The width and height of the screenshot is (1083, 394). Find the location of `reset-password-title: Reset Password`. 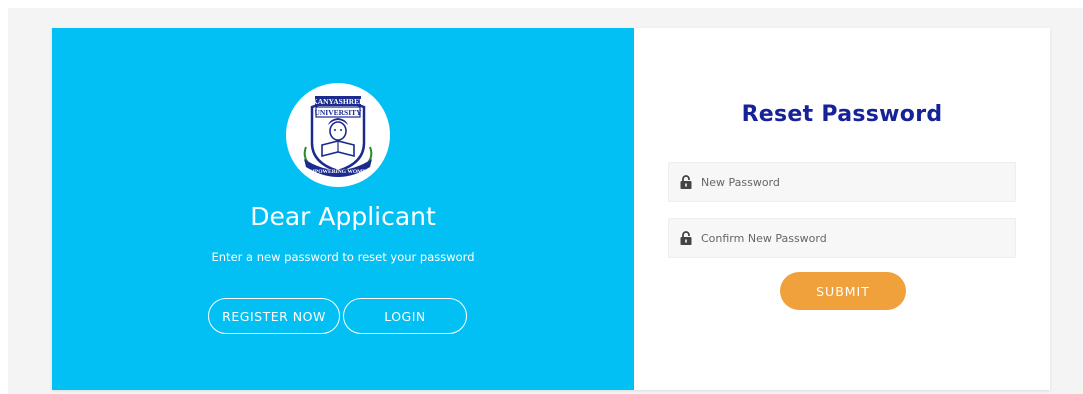

reset-password-title: Reset Password is located at coordinates (842, 114).